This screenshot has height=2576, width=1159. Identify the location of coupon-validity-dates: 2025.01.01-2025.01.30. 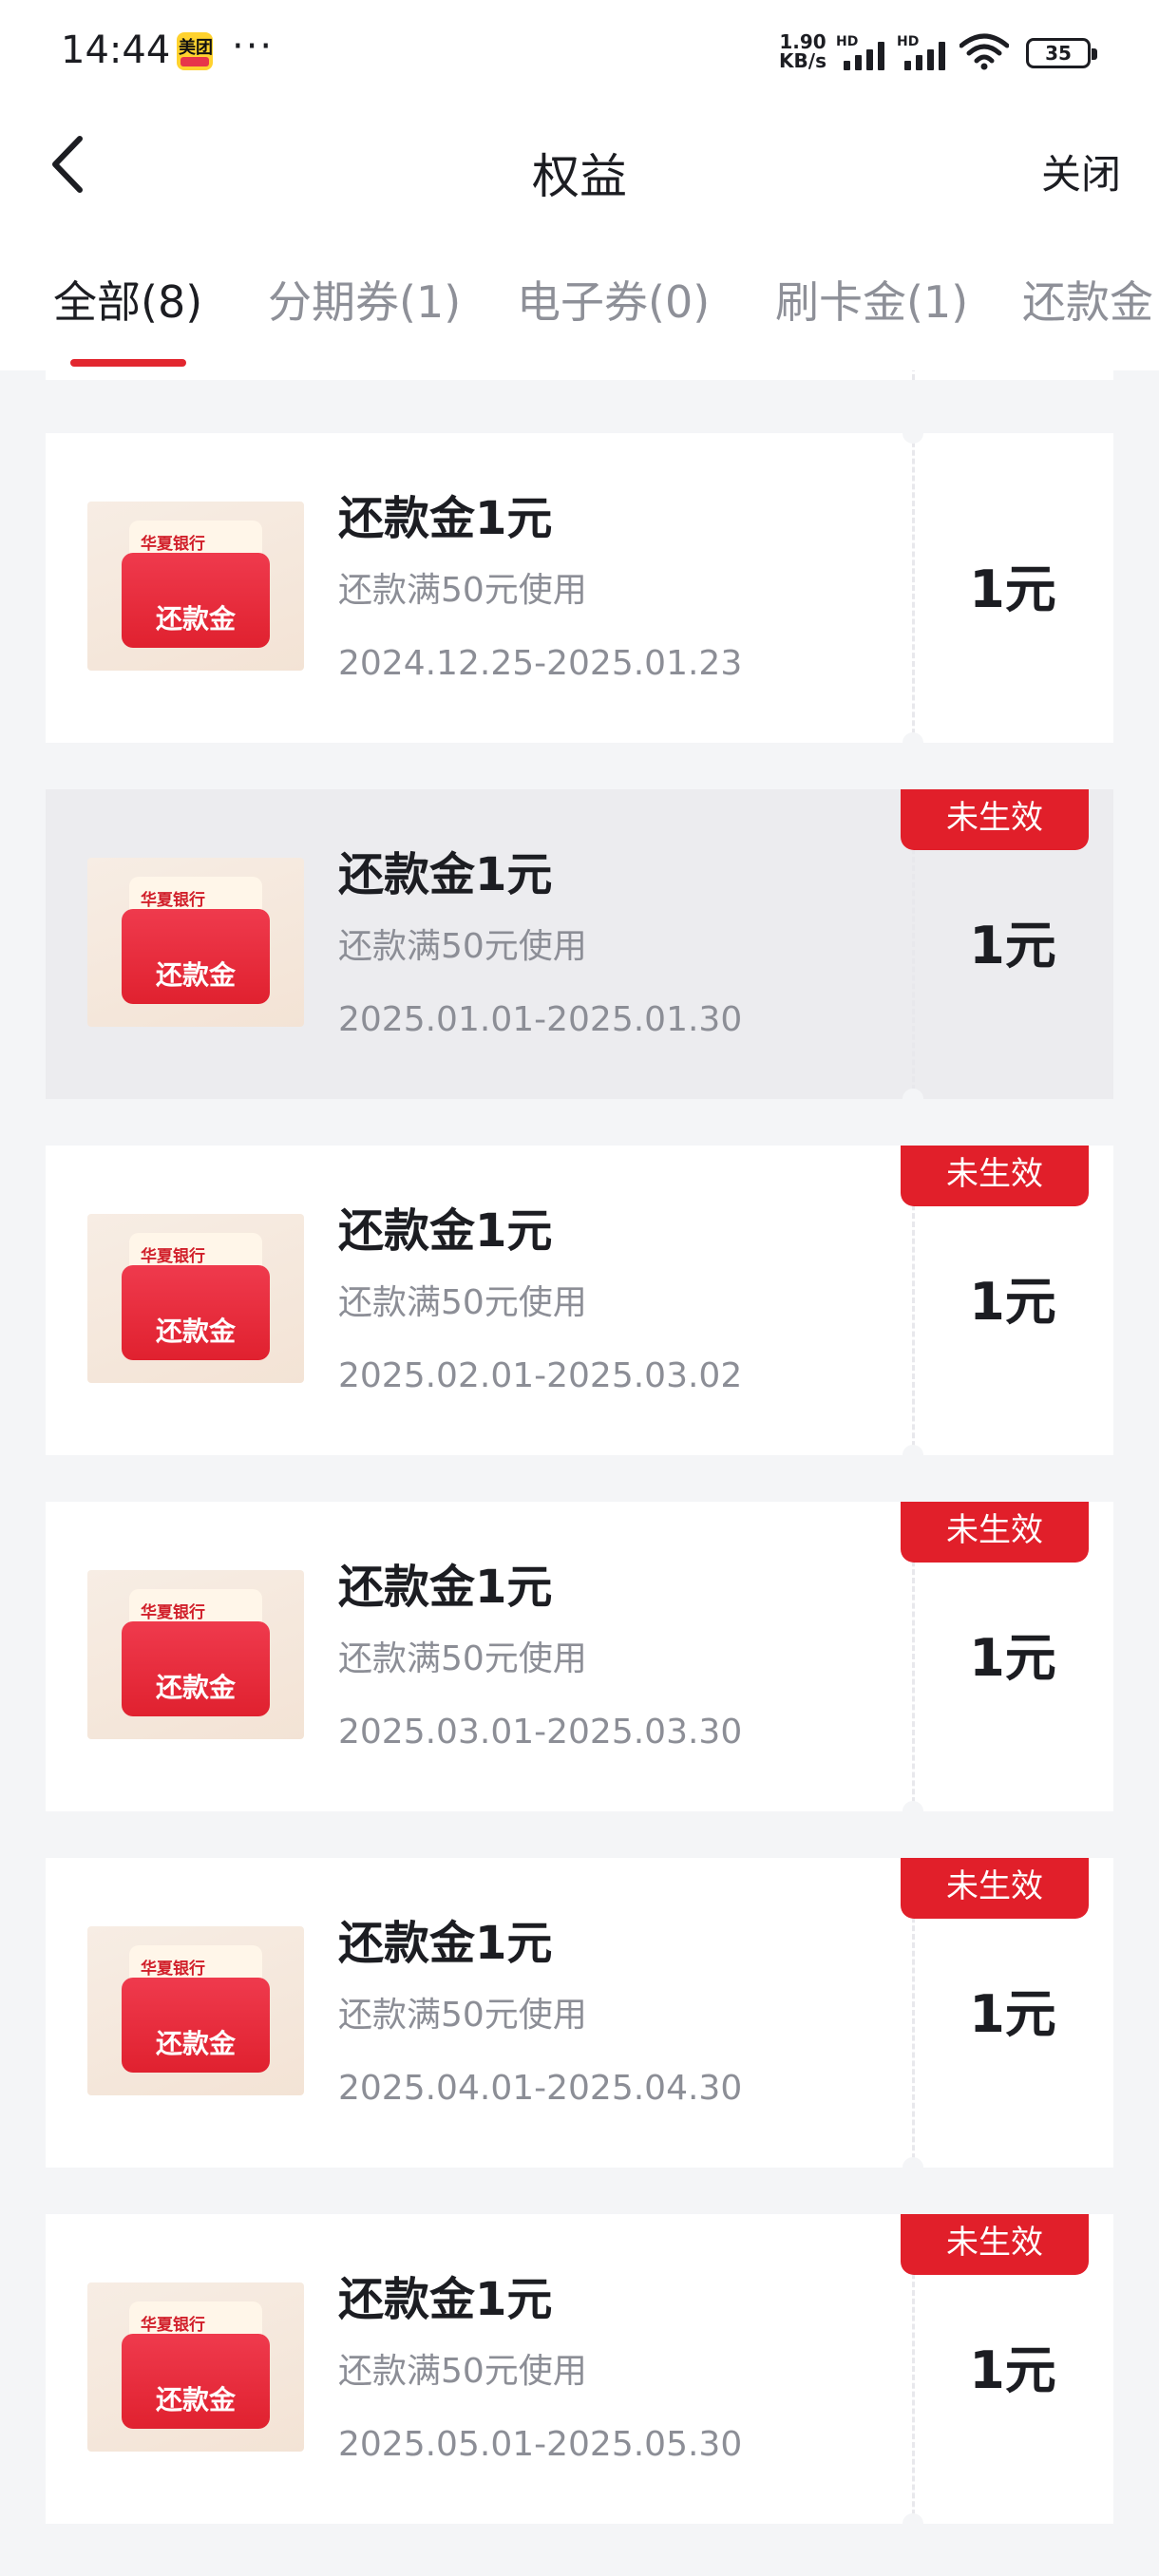
(540, 1019).